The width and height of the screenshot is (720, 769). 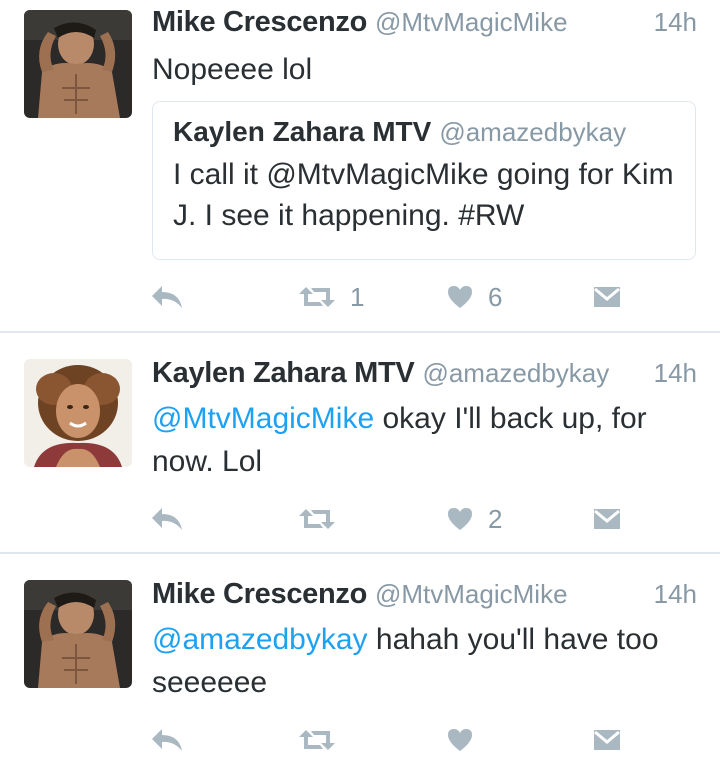 What do you see at coordinates (515, 373) in the screenshot?
I see `author-handle: @amazedbykay` at bounding box center [515, 373].